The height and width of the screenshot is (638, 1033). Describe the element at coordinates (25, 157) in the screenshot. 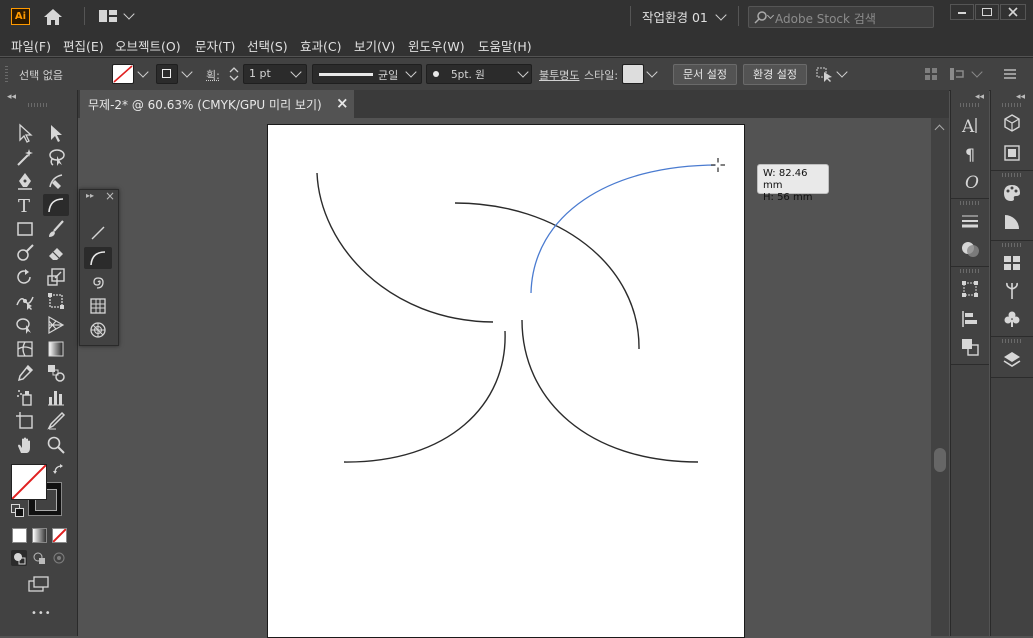

I see `magic-wand-tool-icon` at that location.